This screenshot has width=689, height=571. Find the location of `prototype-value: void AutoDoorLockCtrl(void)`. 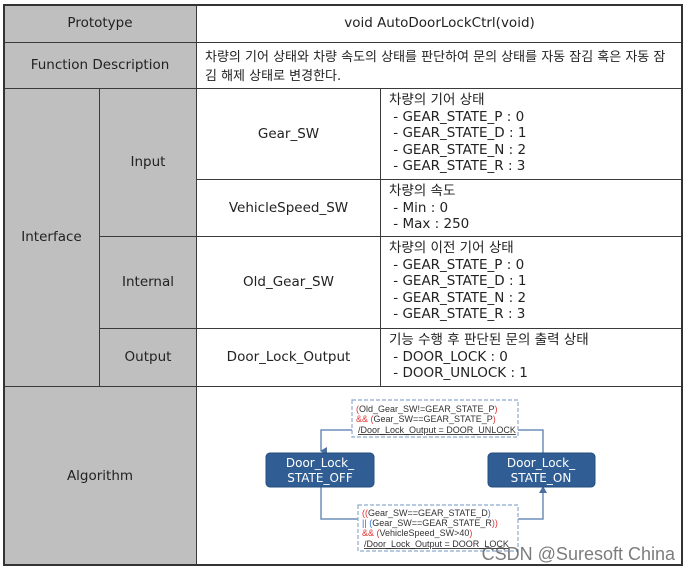

prototype-value: void AutoDoorLockCtrl(void) is located at coordinates (439, 23).